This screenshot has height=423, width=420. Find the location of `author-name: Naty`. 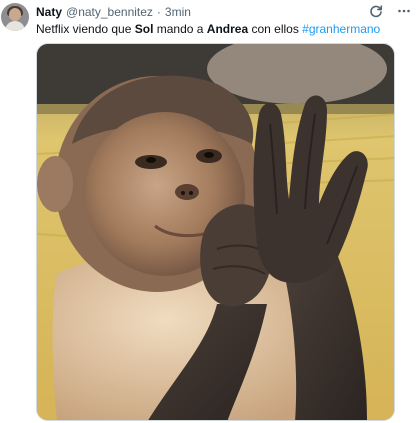

author-name: Naty is located at coordinates (49, 12).